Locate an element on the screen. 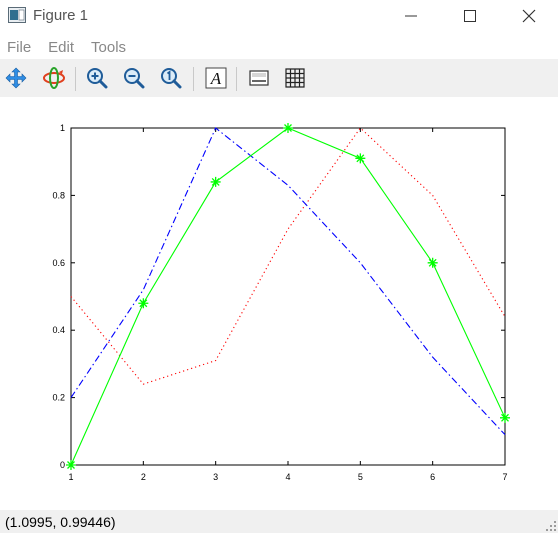 The image size is (558, 533). y-tick-label: 0.8 is located at coordinates (58, 195).